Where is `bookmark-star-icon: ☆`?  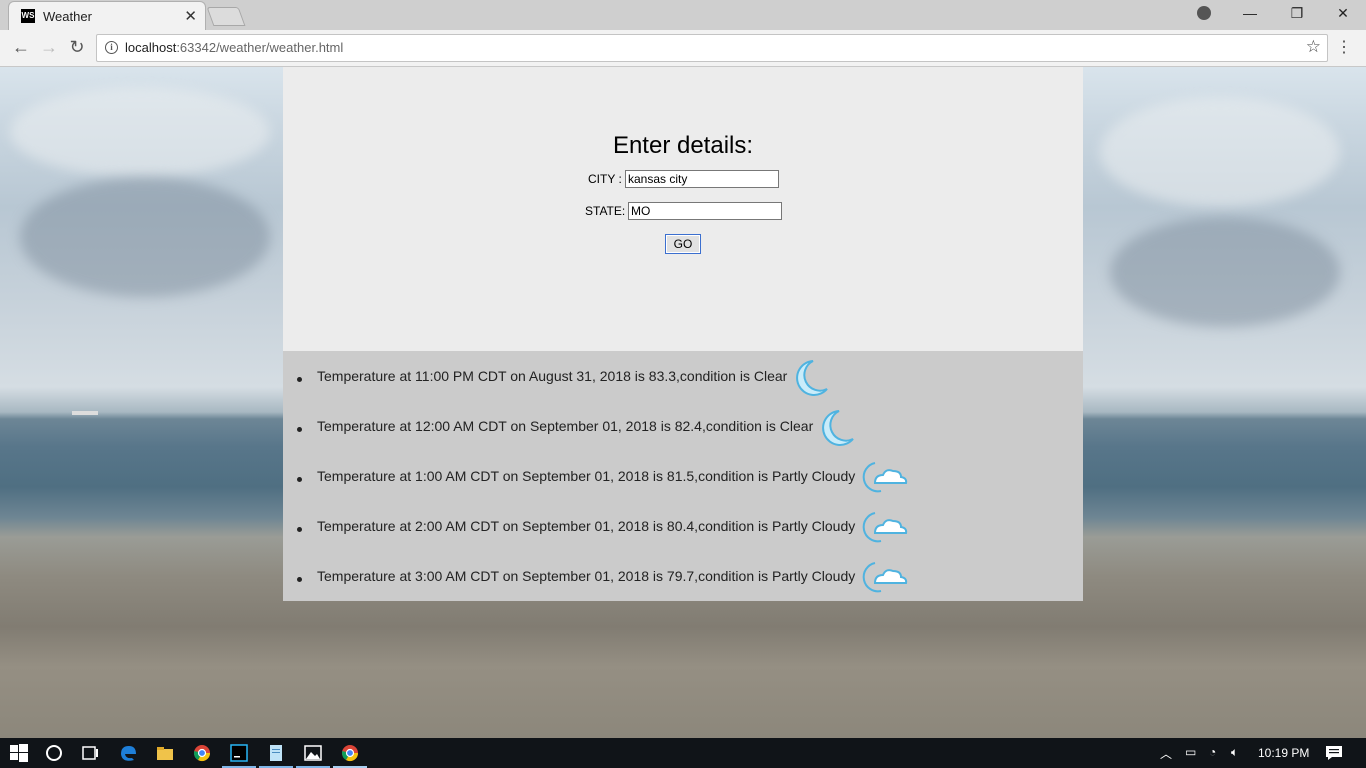
bookmark-star-icon: ☆ is located at coordinates (1313, 47).